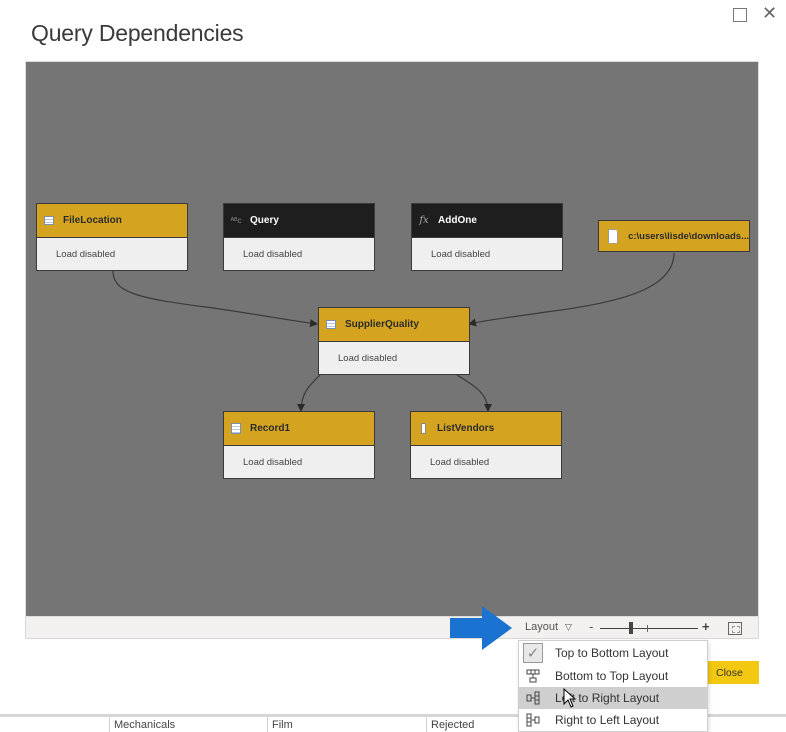 The width and height of the screenshot is (786, 732). Describe the element at coordinates (142, 724) in the screenshot. I see `column-header: Mechanicals` at that location.